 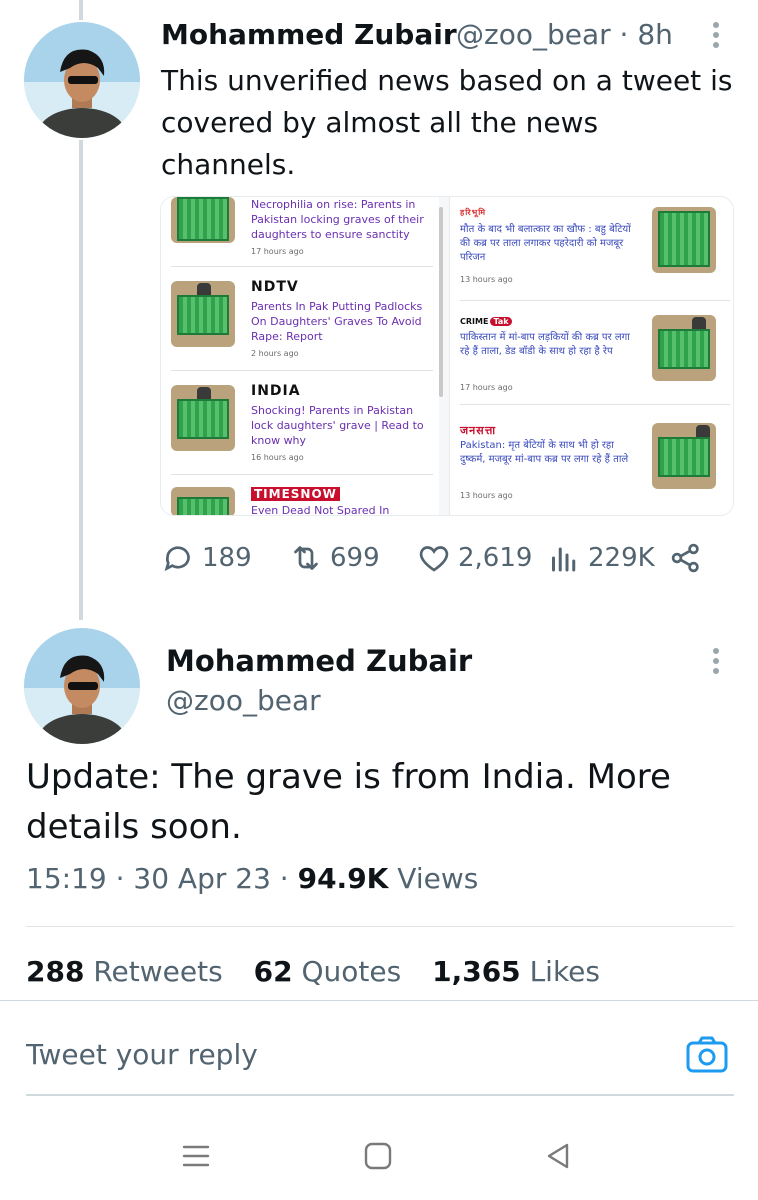 I want to click on home-icon, so click(x=378, y=1156).